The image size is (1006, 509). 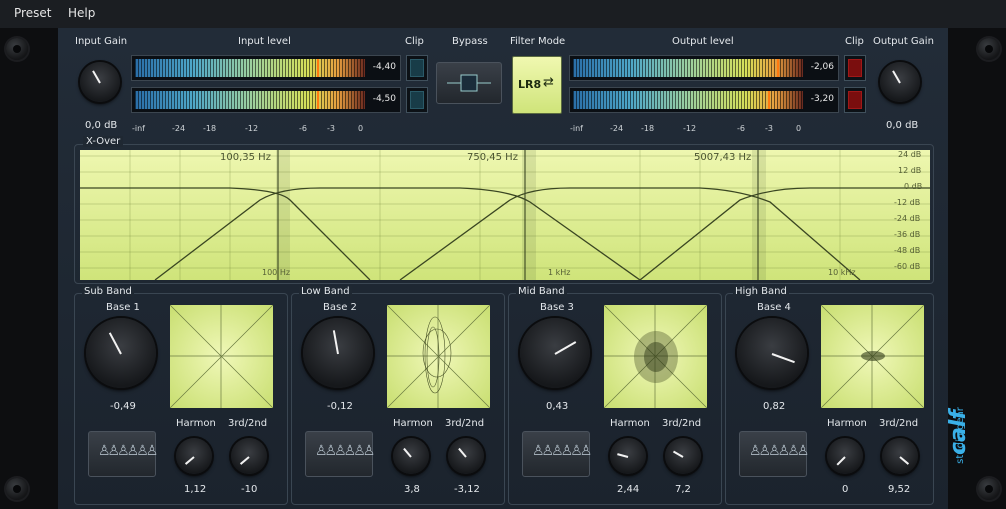 What do you see at coordinates (538, 41) in the screenshot?
I see `filter-mode-label: Filter Mode` at bounding box center [538, 41].